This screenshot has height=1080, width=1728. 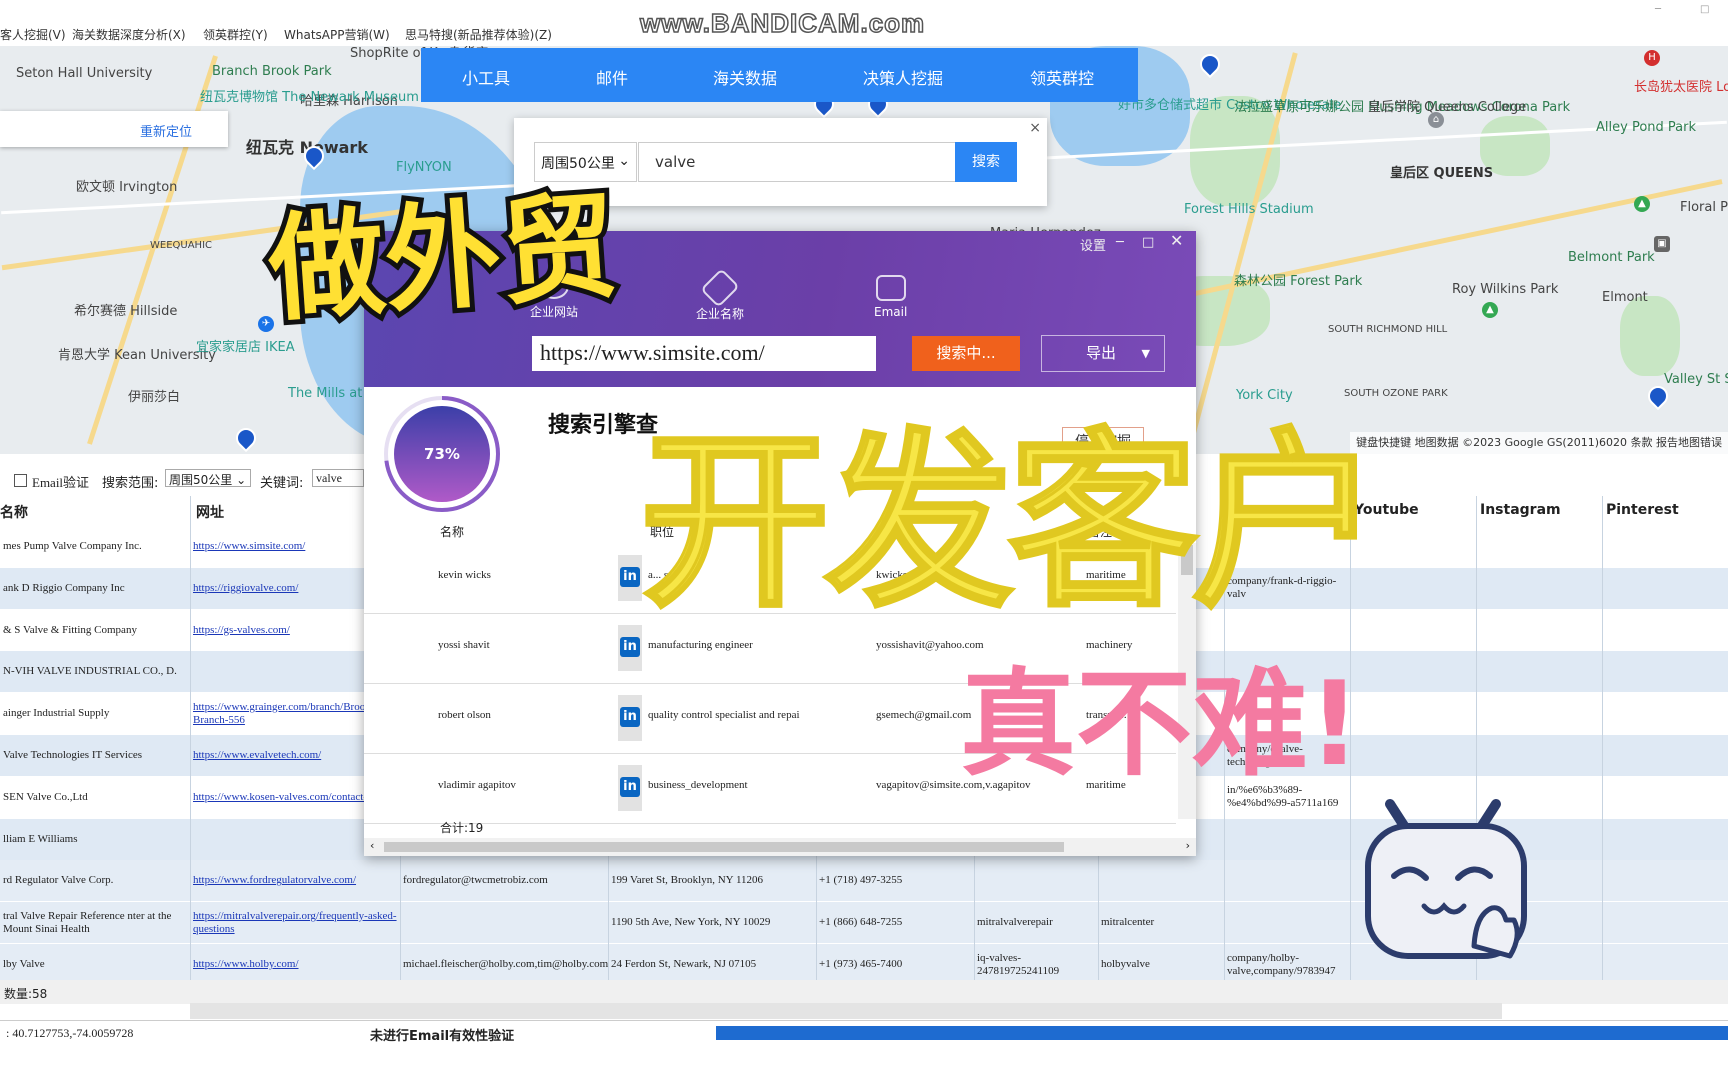 What do you see at coordinates (1035, 128) in the screenshot?
I see `close-icon: ×` at bounding box center [1035, 128].